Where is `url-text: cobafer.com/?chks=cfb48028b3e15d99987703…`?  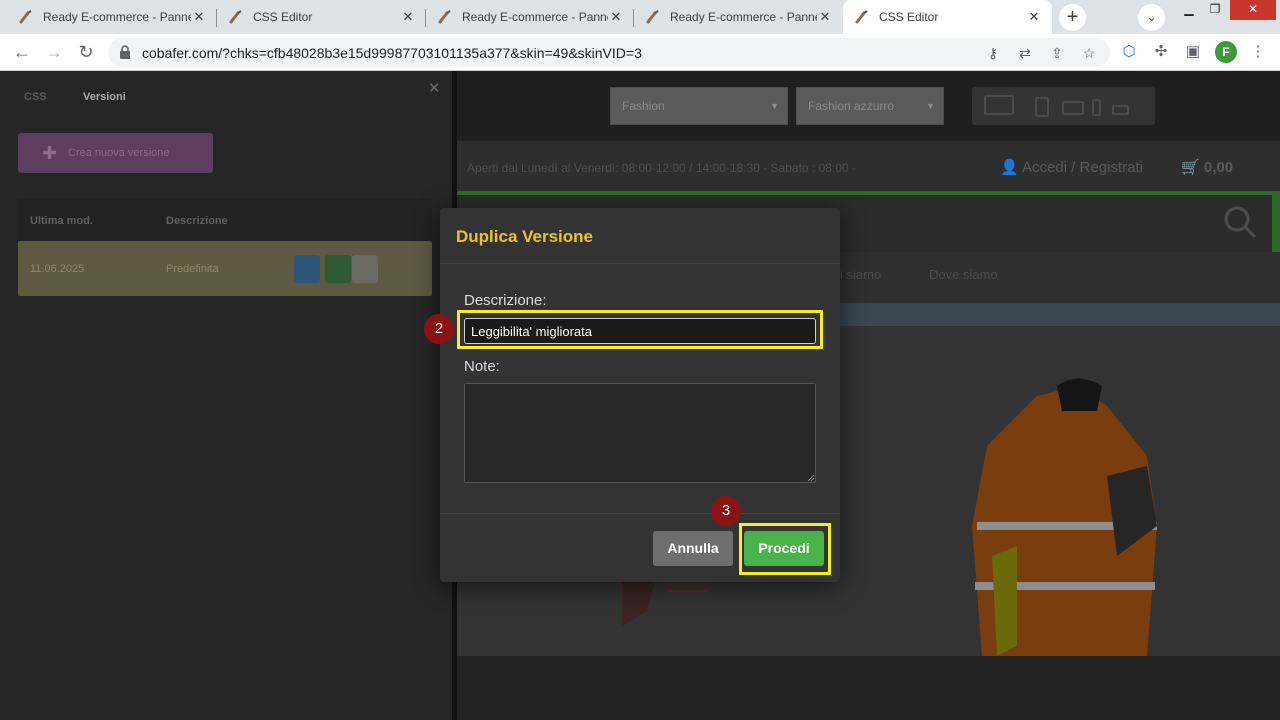 url-text: cobafer.com/?chks=cfb48028b3e15d99987703… is located at coordinates (392, 53).